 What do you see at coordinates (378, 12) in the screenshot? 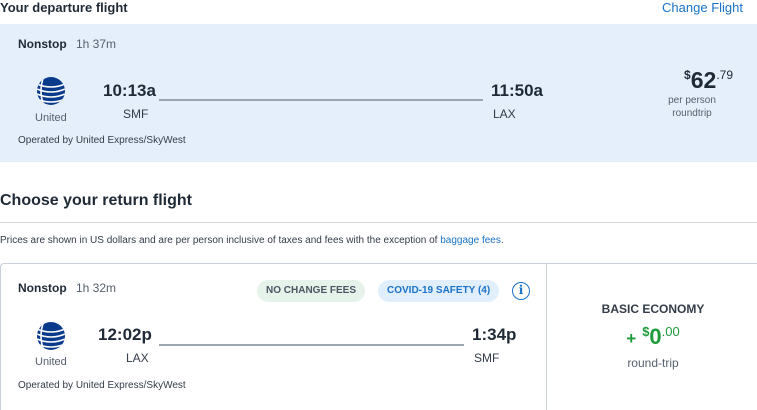
I see `departure-header: Your departure flight Change Flight` at bounding box center [378, 12].